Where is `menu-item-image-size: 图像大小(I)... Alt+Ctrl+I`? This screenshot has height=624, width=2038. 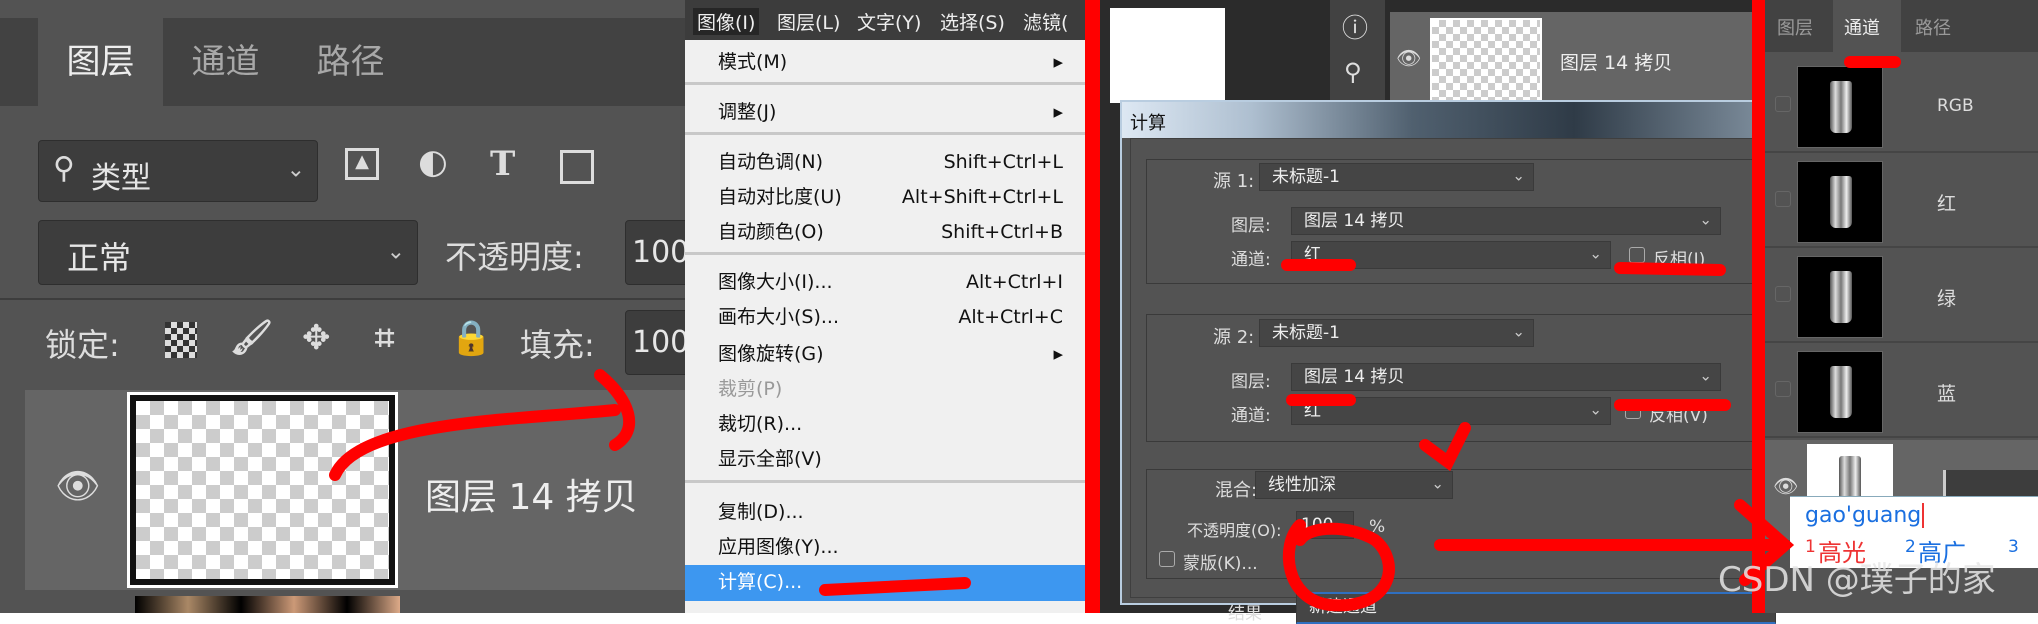
menu-item-image-size: 图像大小(I)... Alt+Ctrl+I is located at coordinates (885, 282).